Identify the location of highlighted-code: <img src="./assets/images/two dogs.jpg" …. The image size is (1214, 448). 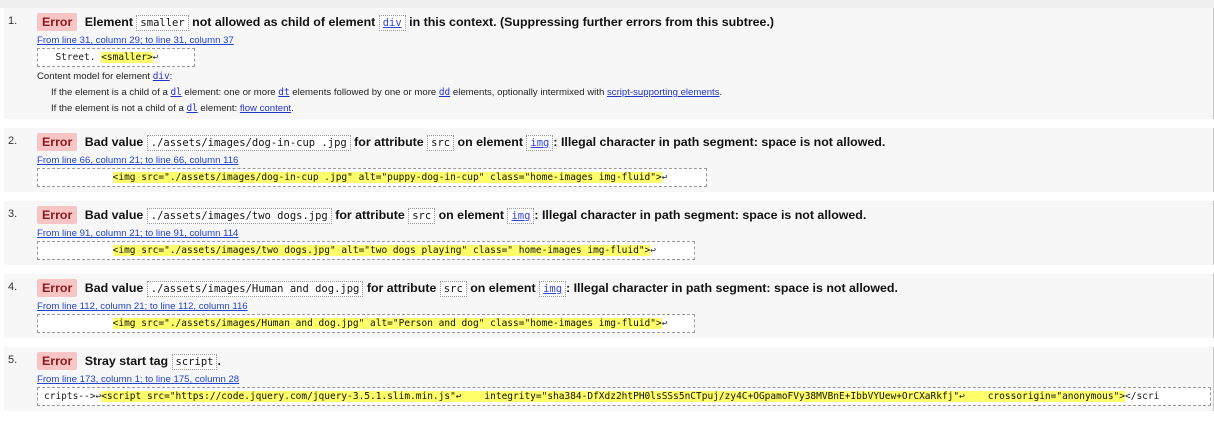
(381, 250).